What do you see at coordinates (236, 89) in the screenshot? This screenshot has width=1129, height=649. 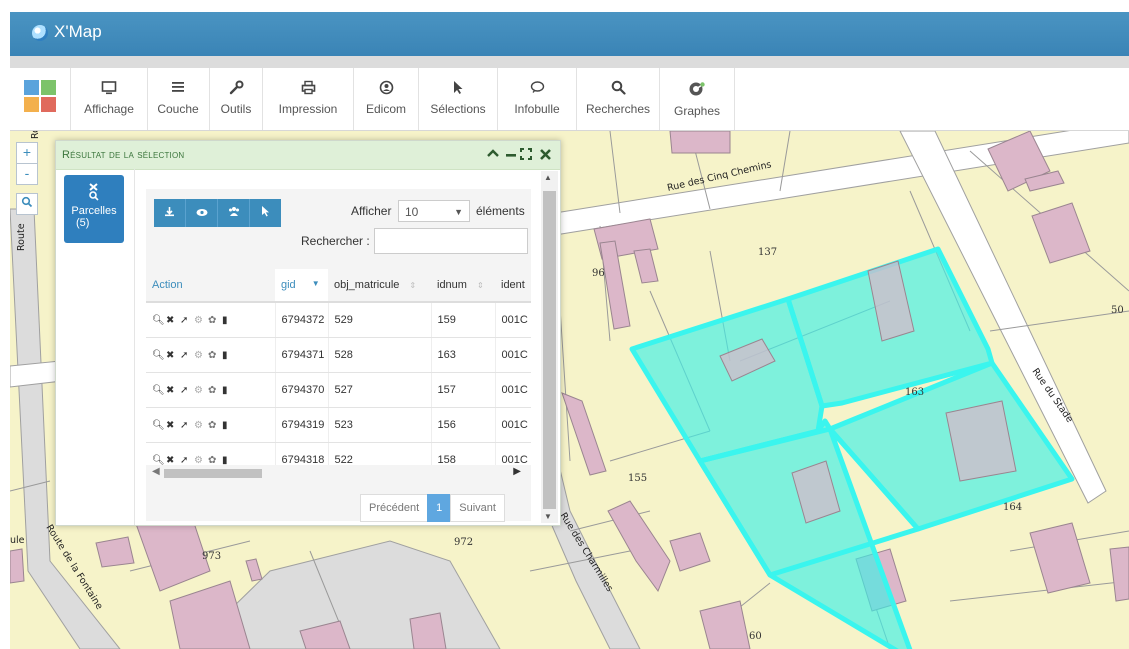 I see `wrench-icon` at bounding box center [236, 89].